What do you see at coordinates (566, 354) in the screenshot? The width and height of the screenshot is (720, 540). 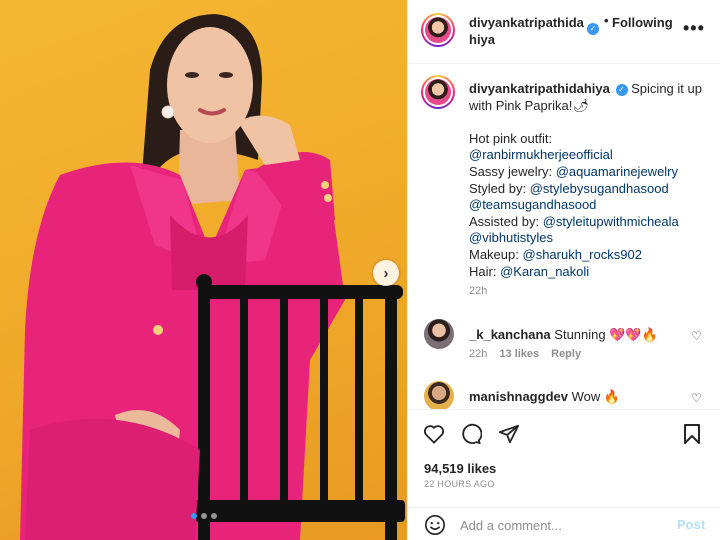 I see `reply-button: Reply` at bounding box center [566, 354].